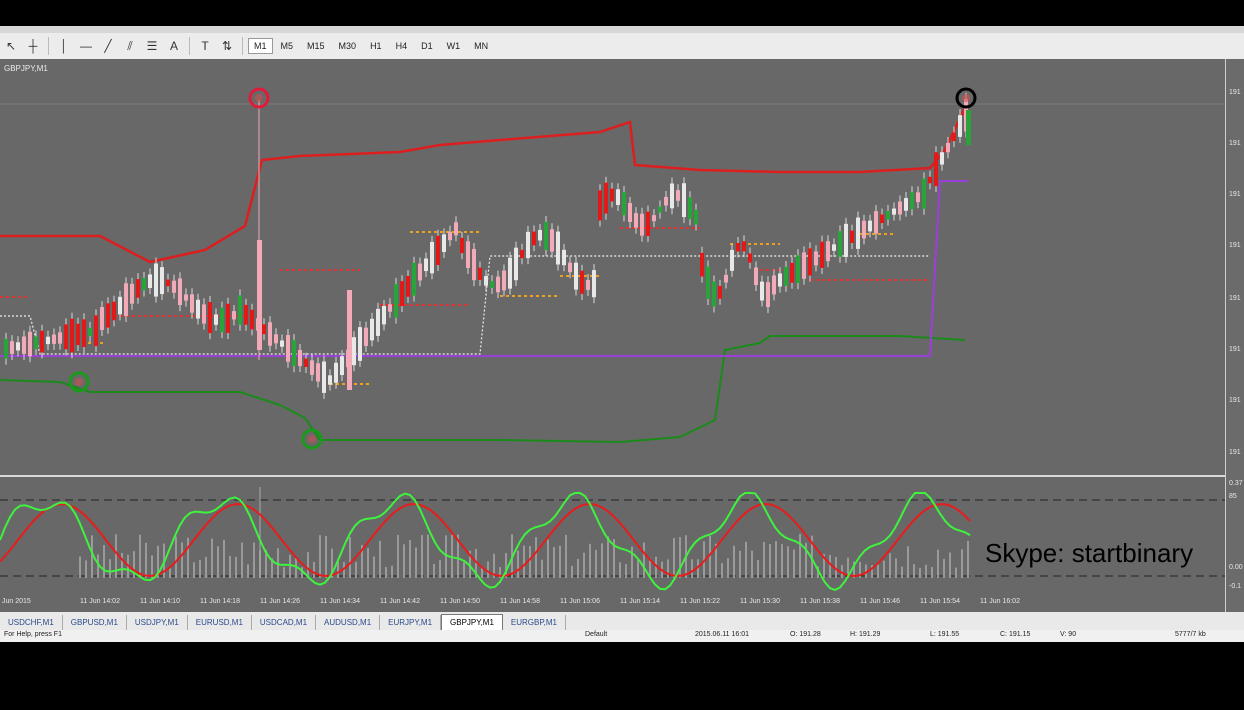 Image resolution: width=1244 pixels, height=710 pixels. Describe the element at coordinates (865, 634) in the screenshot. I see `status-high: H: 191.29` at that location.